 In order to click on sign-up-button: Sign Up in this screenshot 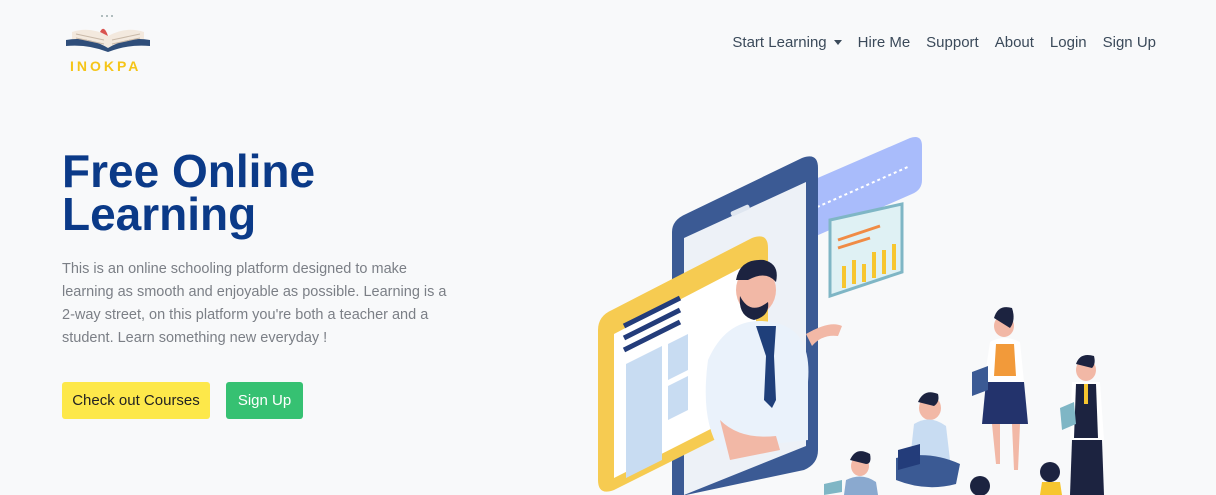, I will do `click(264, 400)`.